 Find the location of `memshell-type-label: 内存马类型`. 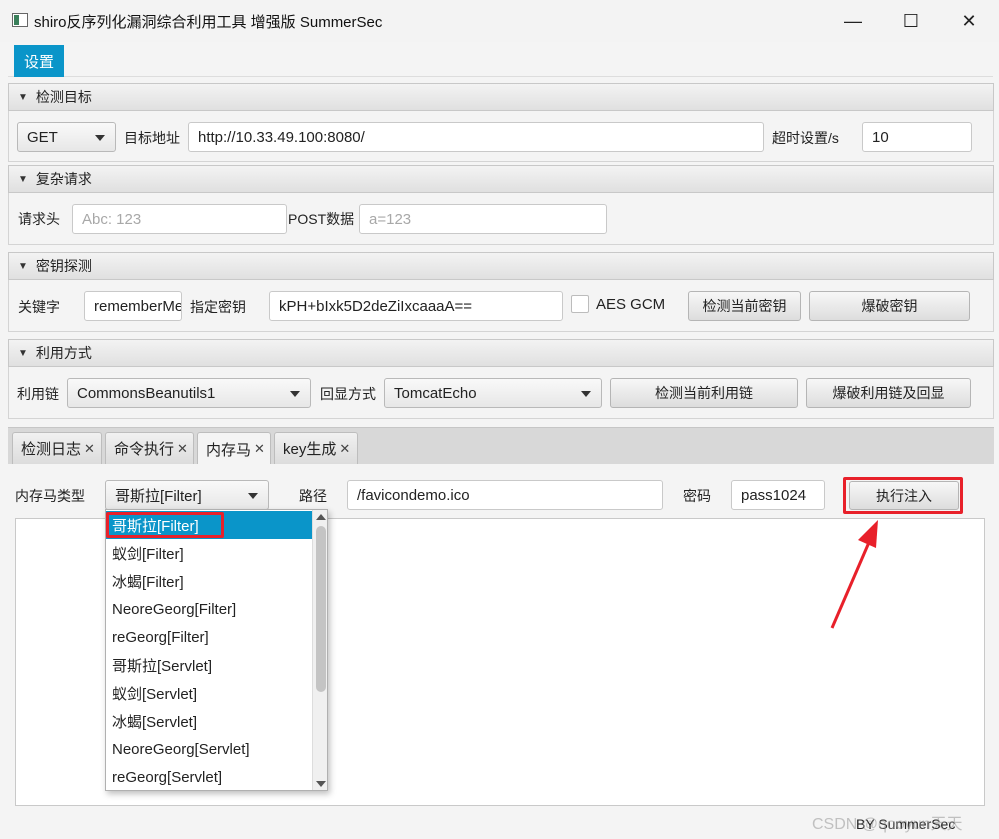

memshell-type-label: 内存马类型 is located at coordinates (50, 496).